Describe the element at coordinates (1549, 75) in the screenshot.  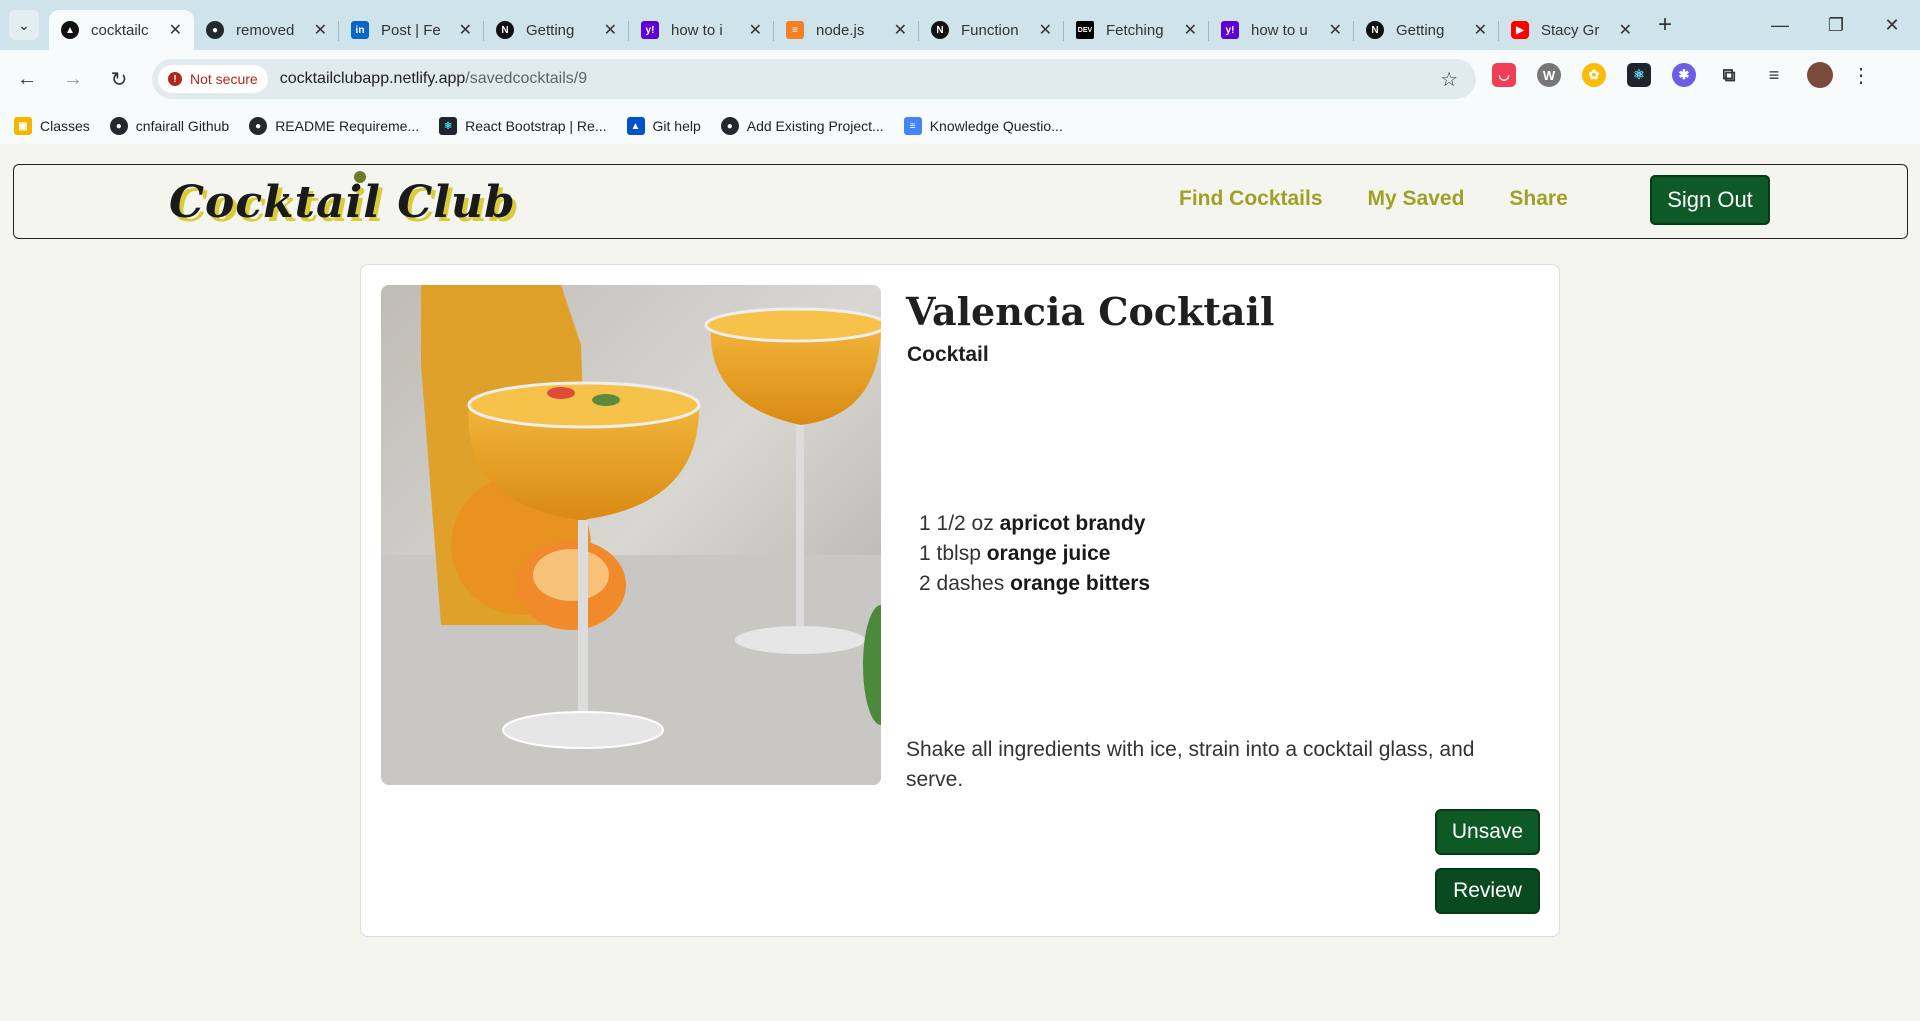
I see `wordpress-extension-icon: W` at that location.